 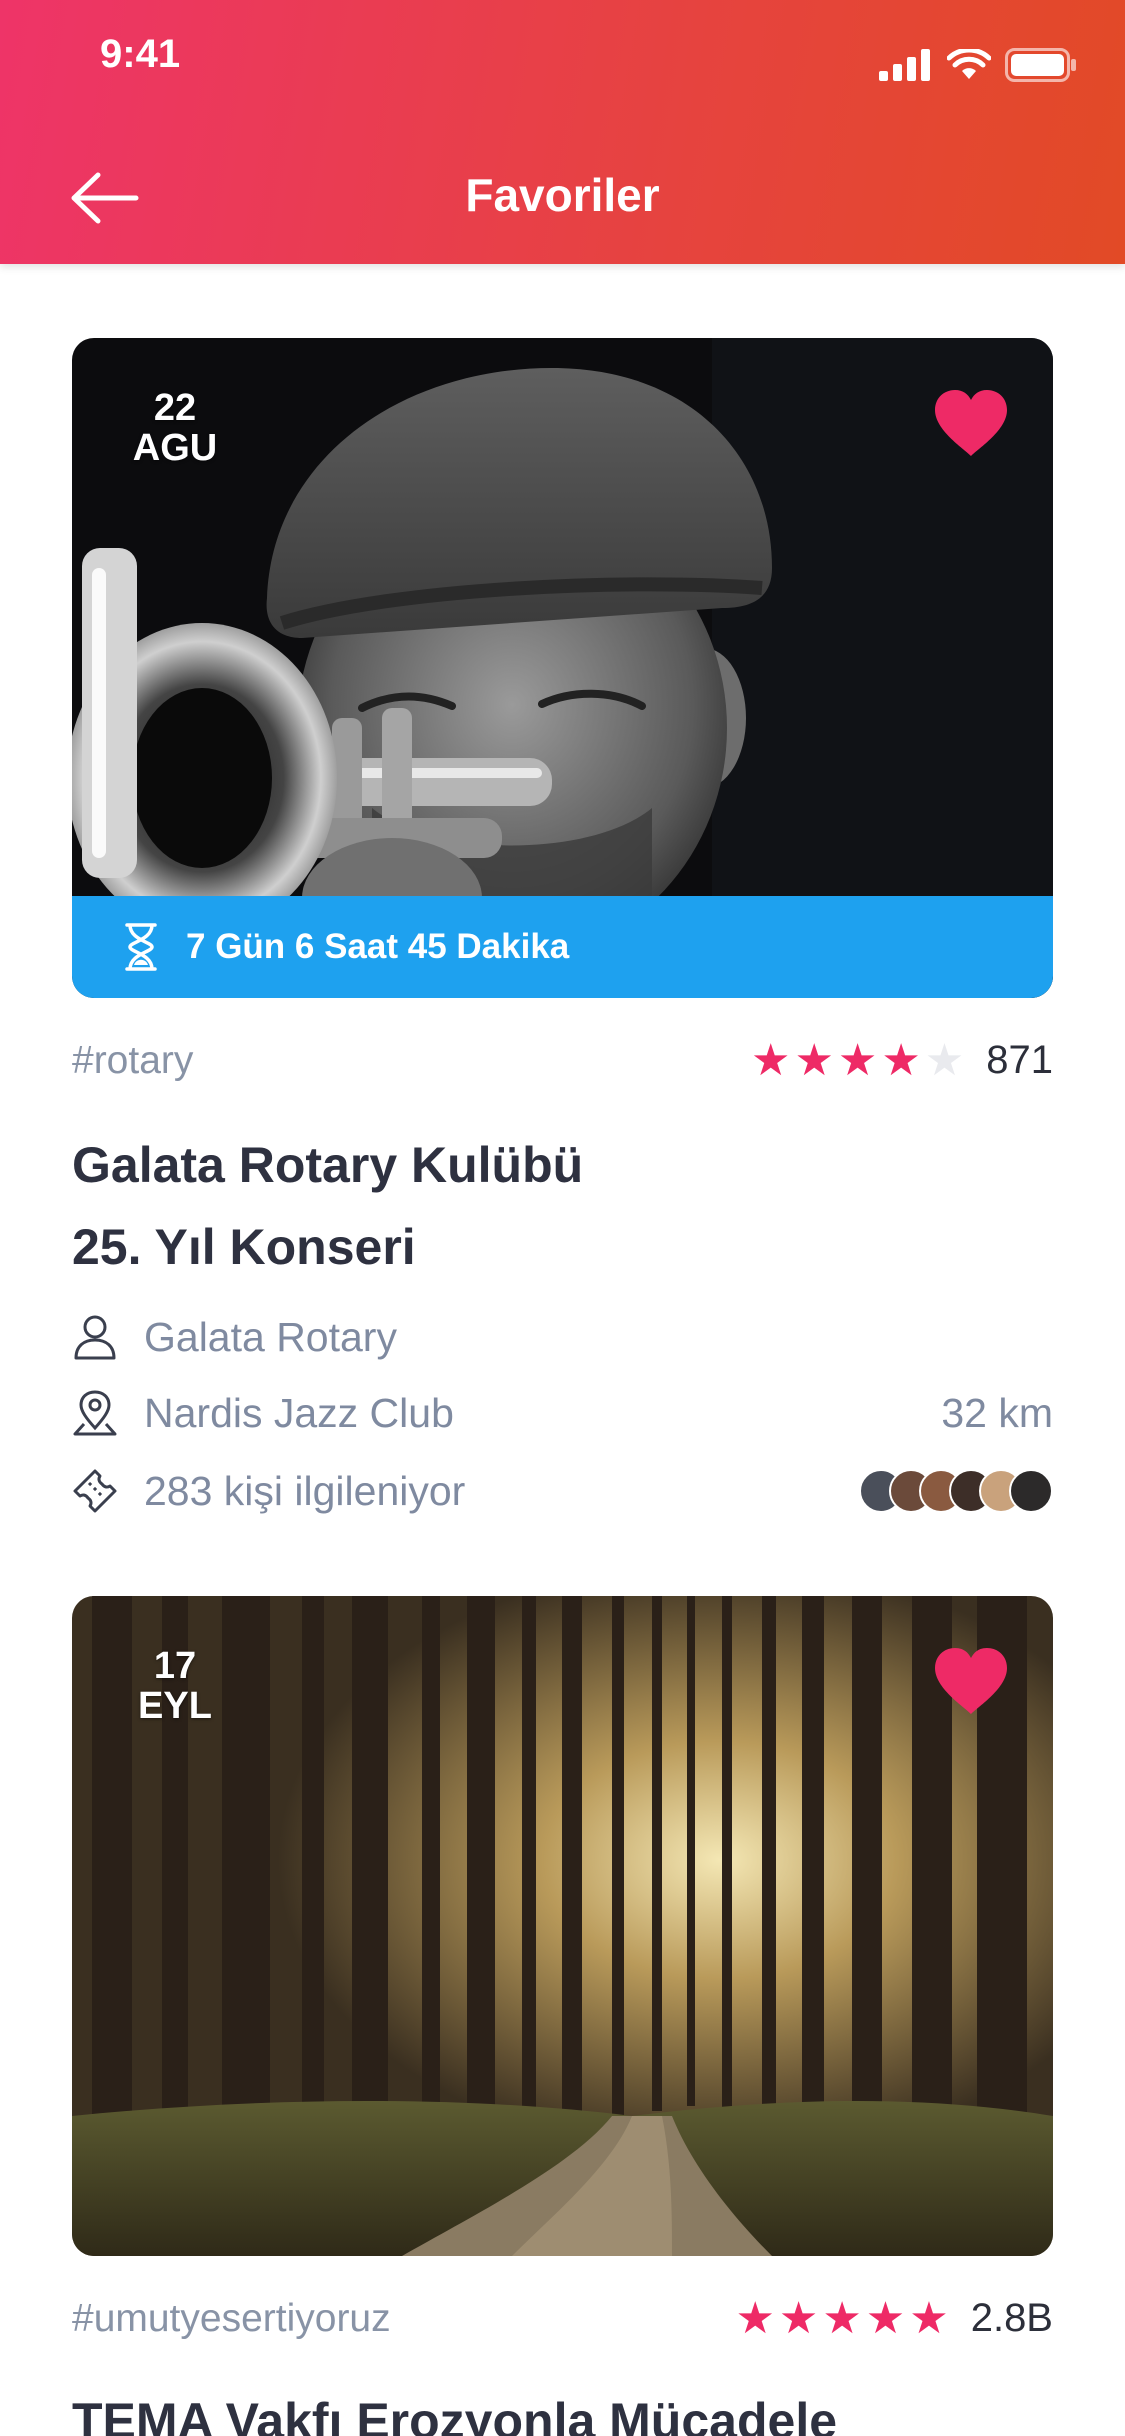 What do you see at coordinates (141, 947) in the screenshot?
I see `hourglass-icon` at bounding box center [141, 947].